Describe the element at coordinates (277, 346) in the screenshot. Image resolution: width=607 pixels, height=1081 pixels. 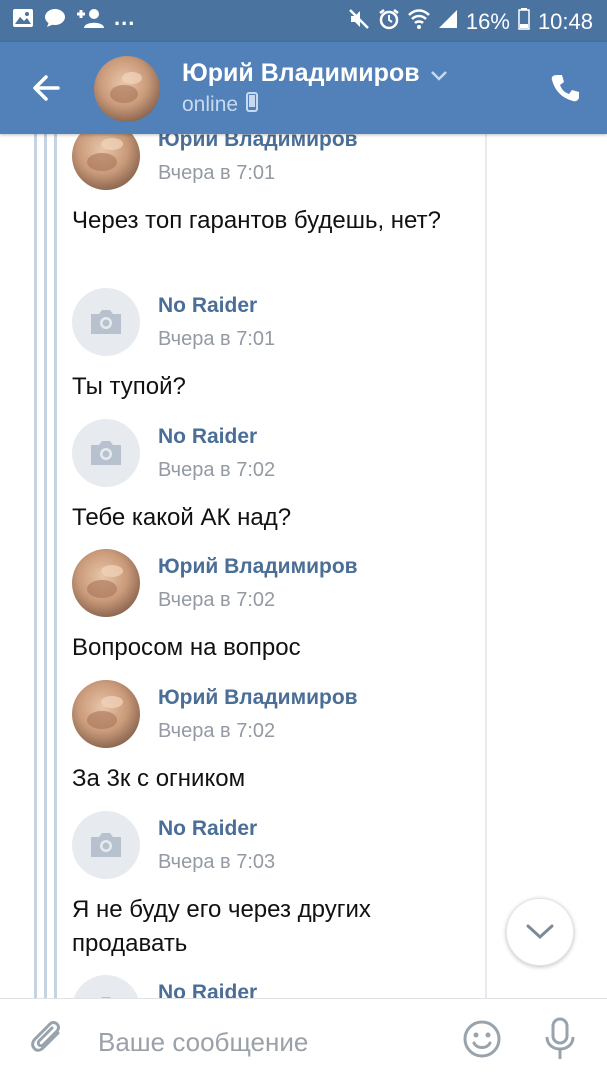
I see `message-item: No Raider Вчера в 7:01 Ты тупой?` at that location.